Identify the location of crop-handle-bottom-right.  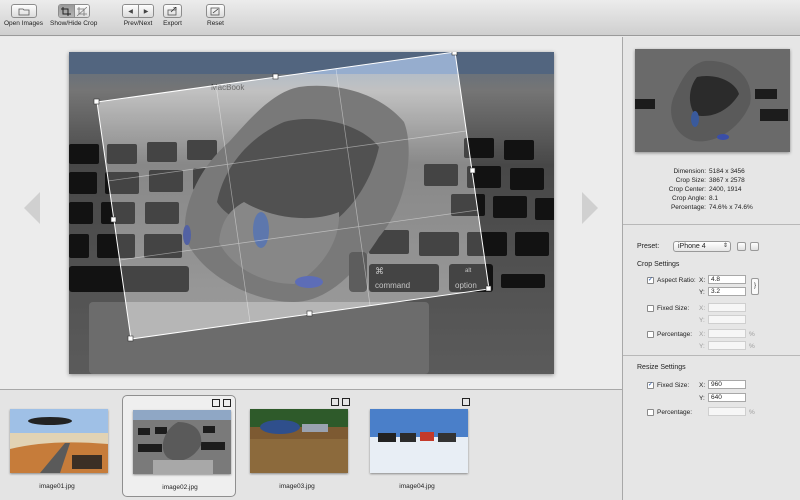
(488, 288).